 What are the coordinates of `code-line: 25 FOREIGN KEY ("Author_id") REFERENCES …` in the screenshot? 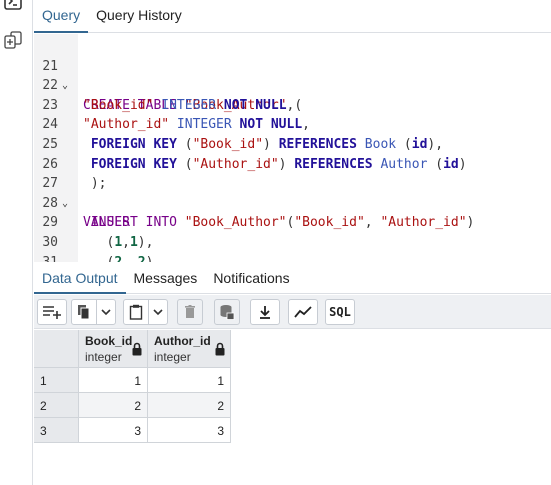 It's located at (292, 143).